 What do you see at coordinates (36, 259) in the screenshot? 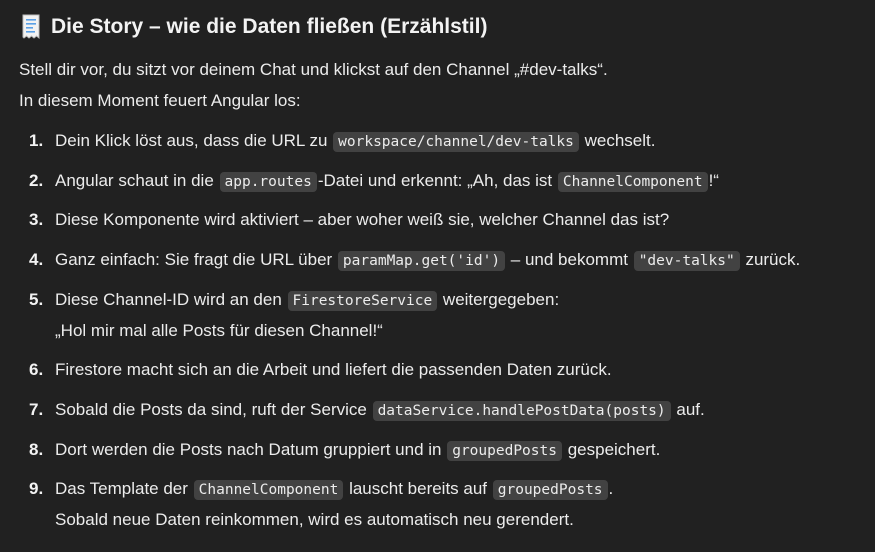
I see `step-number: 4.` at bounding box center [36, 259].